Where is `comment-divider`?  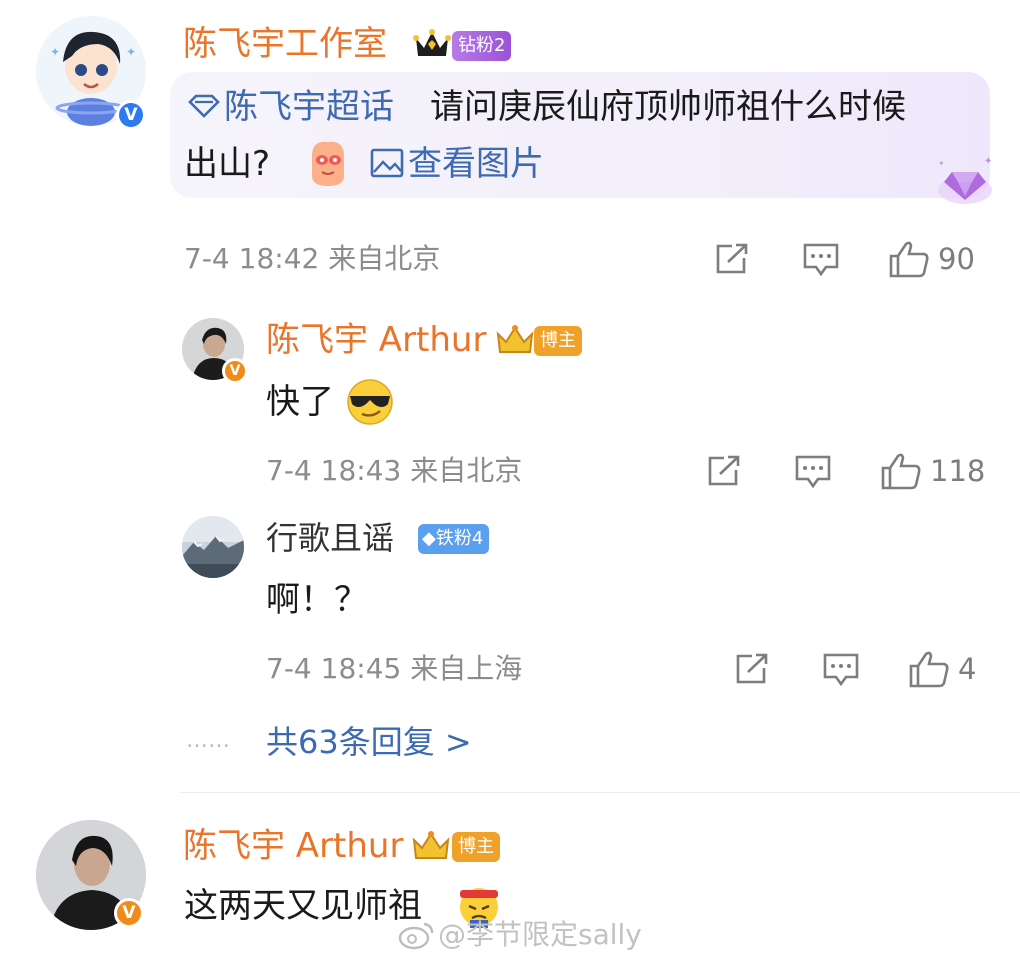 comment-divider is located at coordinates (600, 792).